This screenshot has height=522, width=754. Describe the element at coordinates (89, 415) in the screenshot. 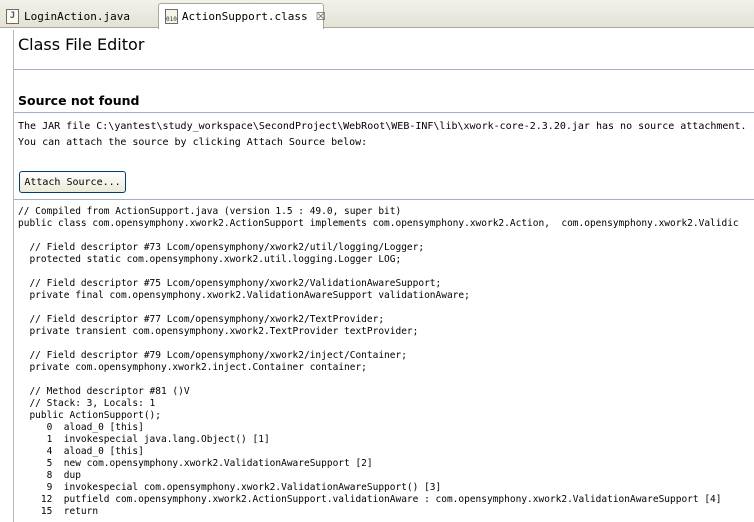

I see `code-line: public ActionSupport();` at that location.